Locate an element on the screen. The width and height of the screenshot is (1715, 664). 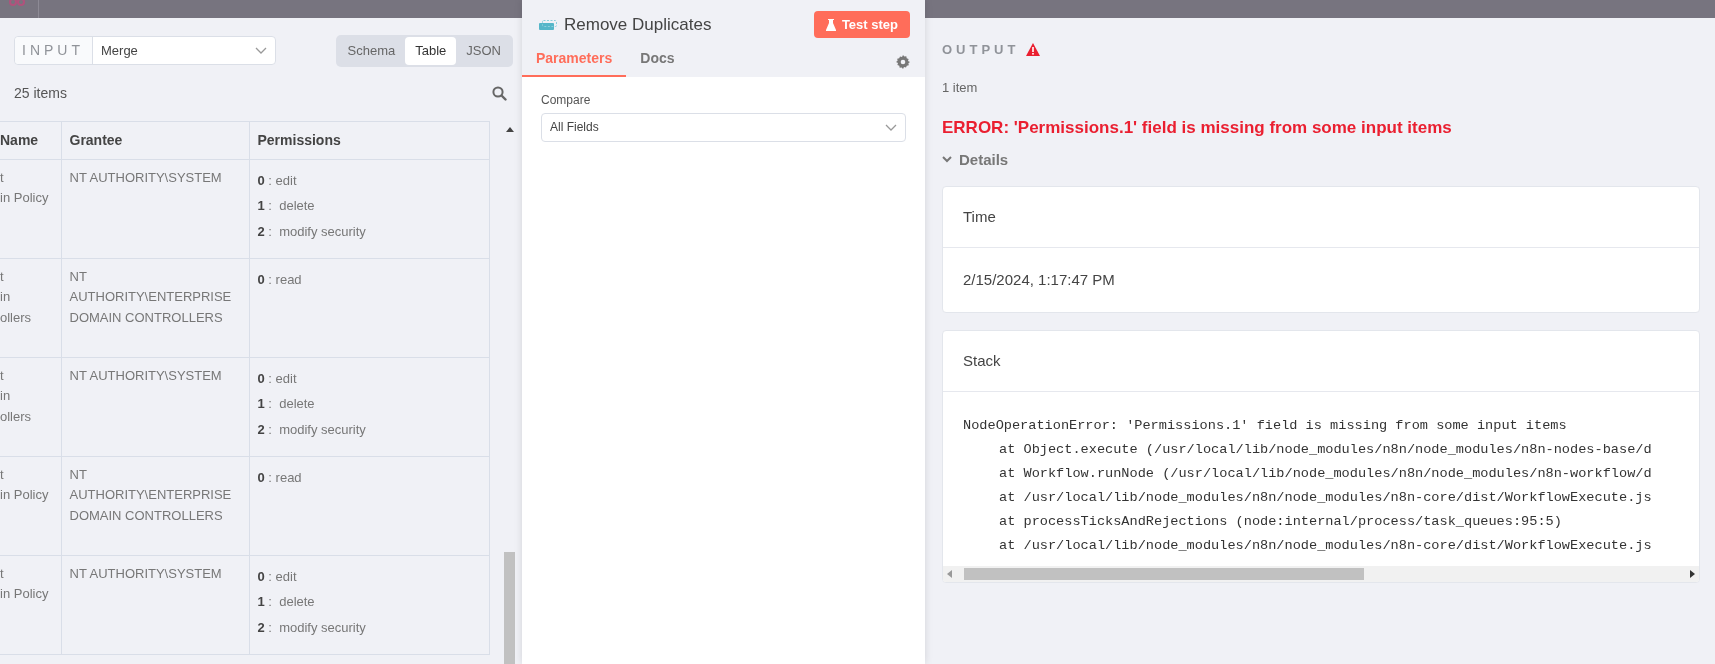
stack-line: at Object.execute (/usr/local/lib/node_modules/n8n/node_modules/n8n-nodes-base/d is located at coordinates (1325, 450).